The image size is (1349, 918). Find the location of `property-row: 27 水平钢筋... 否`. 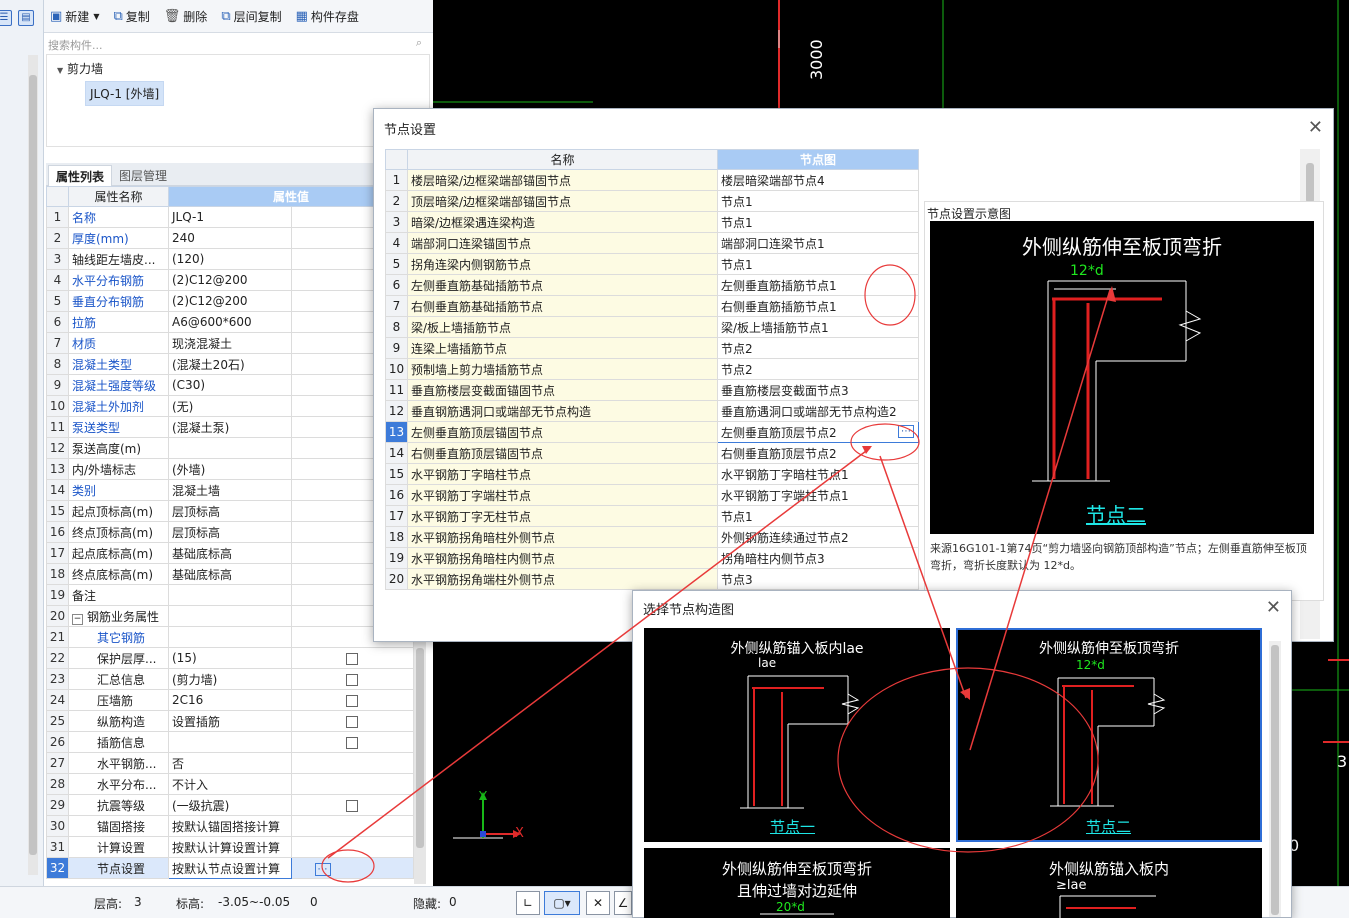

property-row: 27 水平钢筋... 否 is located at coordinates (230, 763).